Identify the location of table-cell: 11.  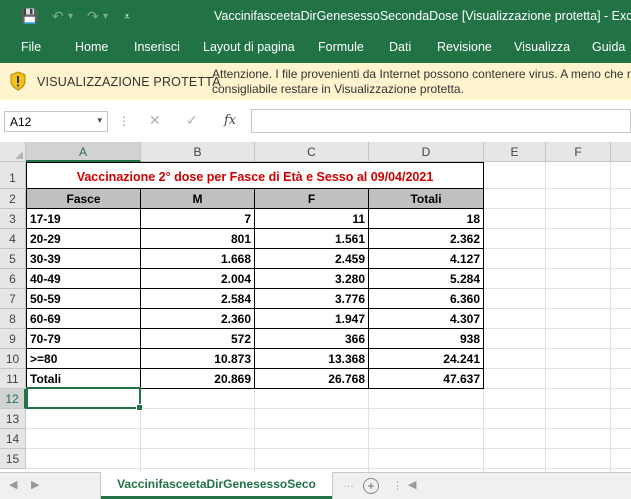
(311, 218).